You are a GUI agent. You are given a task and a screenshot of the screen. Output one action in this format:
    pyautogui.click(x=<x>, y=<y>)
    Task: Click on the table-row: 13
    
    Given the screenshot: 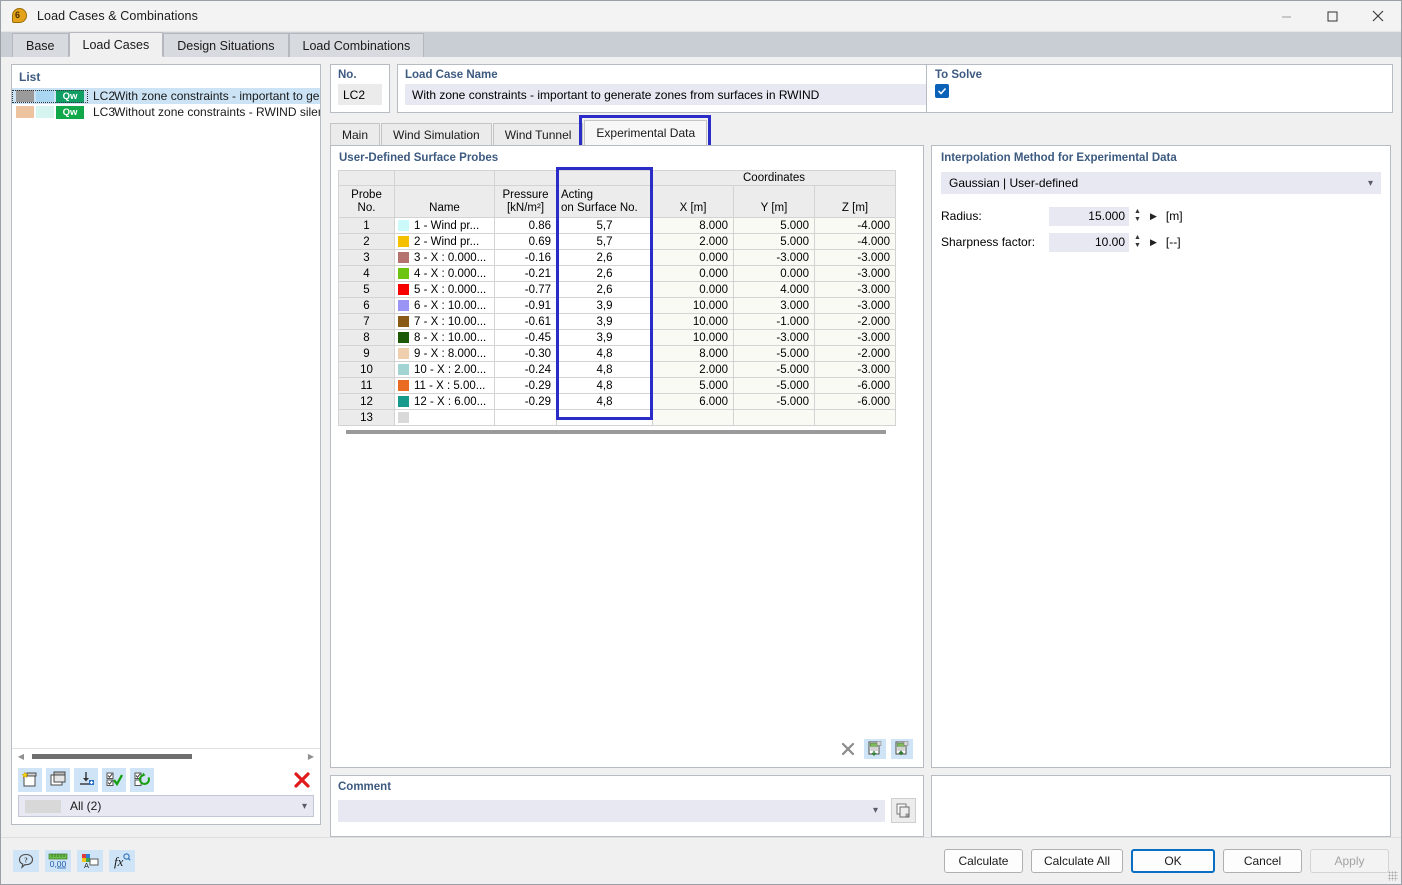 What is the action you would take?
    pyautogui.click(x=617, y=417)
    